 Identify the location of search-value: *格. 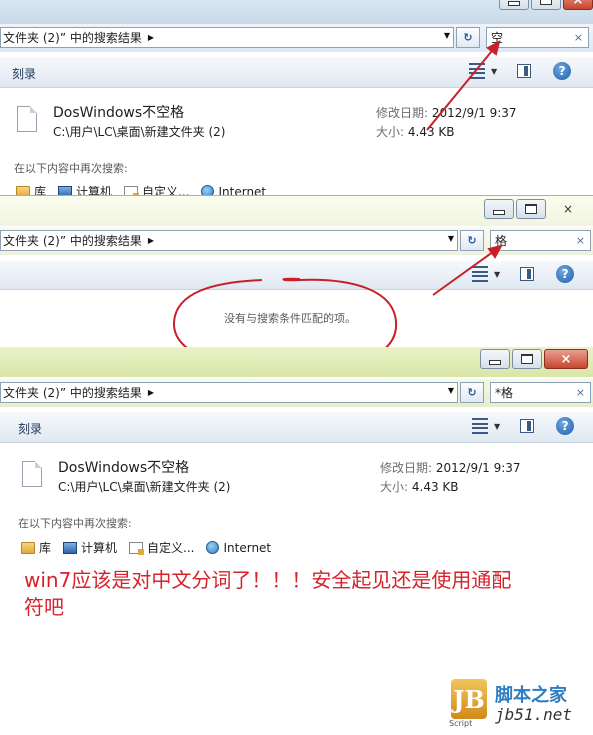
(504, 393).